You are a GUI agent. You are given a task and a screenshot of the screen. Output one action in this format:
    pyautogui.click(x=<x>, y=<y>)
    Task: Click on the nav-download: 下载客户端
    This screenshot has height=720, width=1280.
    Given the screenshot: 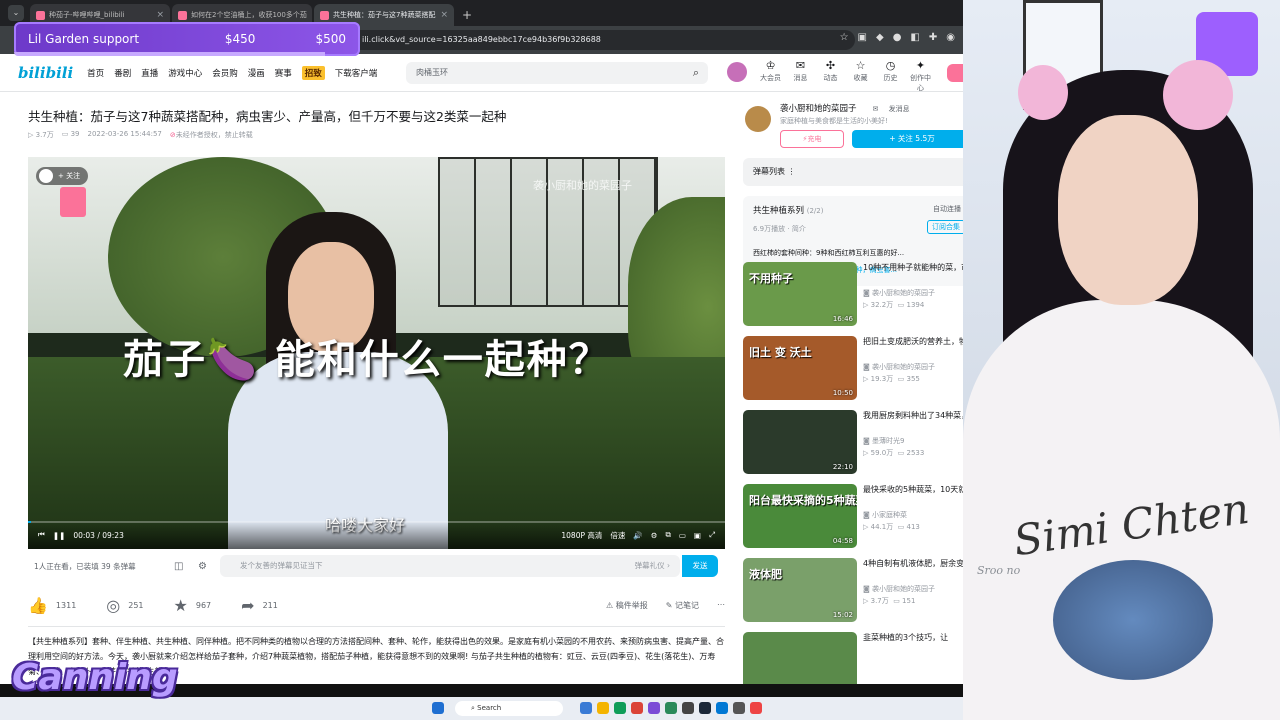 What is the action you would take?
    pyautogui.click(x=356, y=73)
    